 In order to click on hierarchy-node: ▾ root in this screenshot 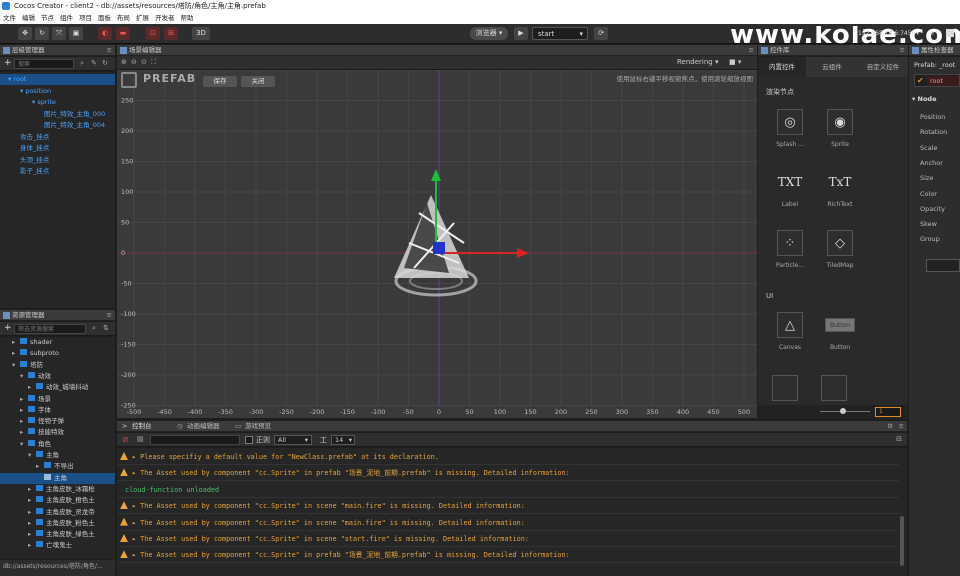, I will do `click(57, 79)`.